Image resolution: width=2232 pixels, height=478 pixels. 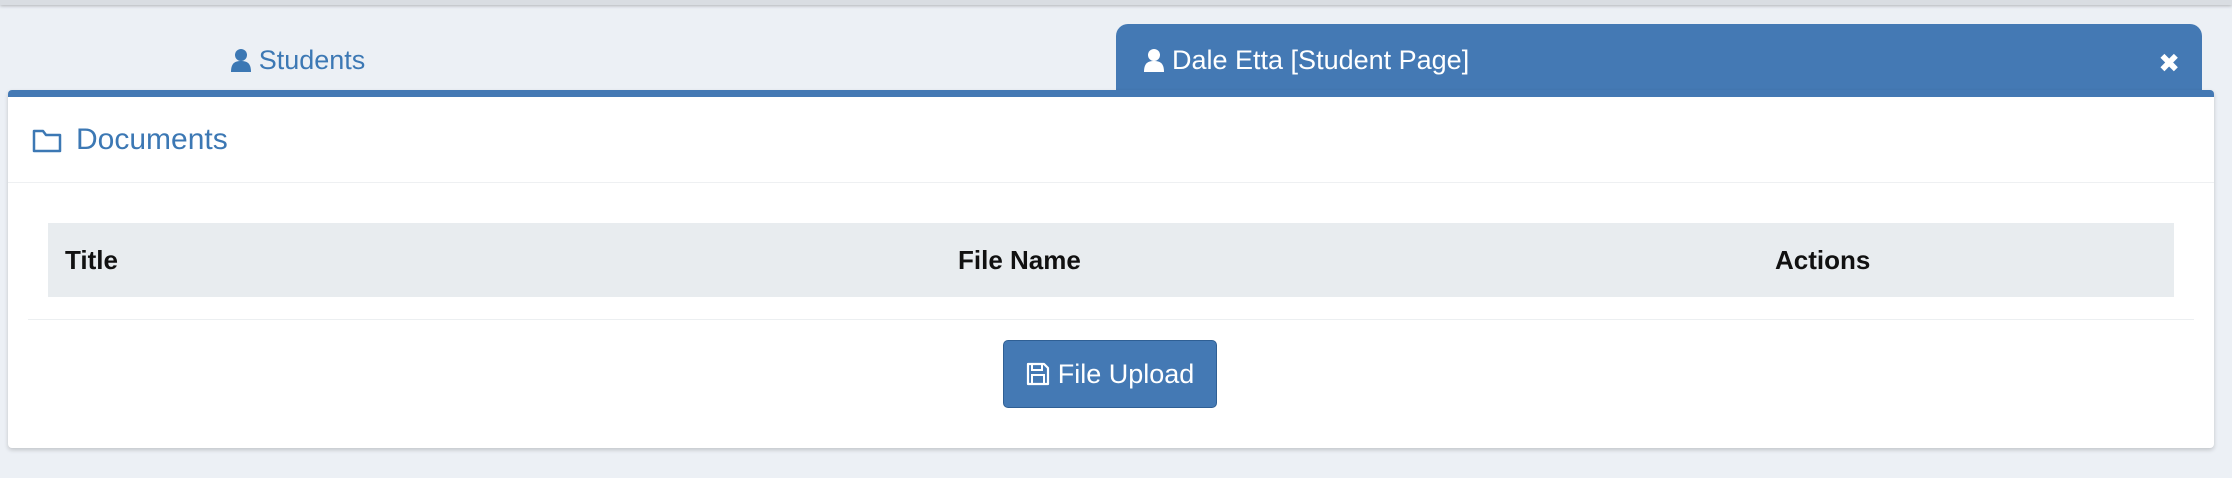 I want to click on tab-label: Dale Etta [Student Page], so click(x=1321, y=59).